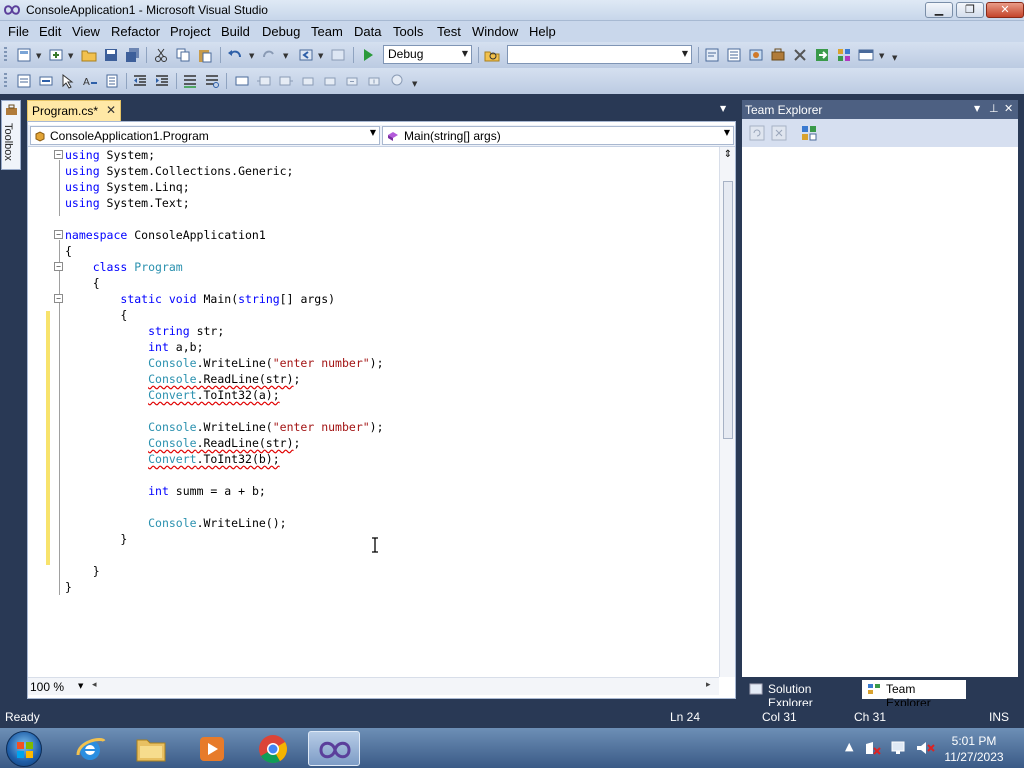 Image resolution: width=1024 pixels, height=768 pixels. What do you see at coordinates (90, 81) in the screenshot?
I see `complete-word-icon: A` at bounding box center [90, 81].